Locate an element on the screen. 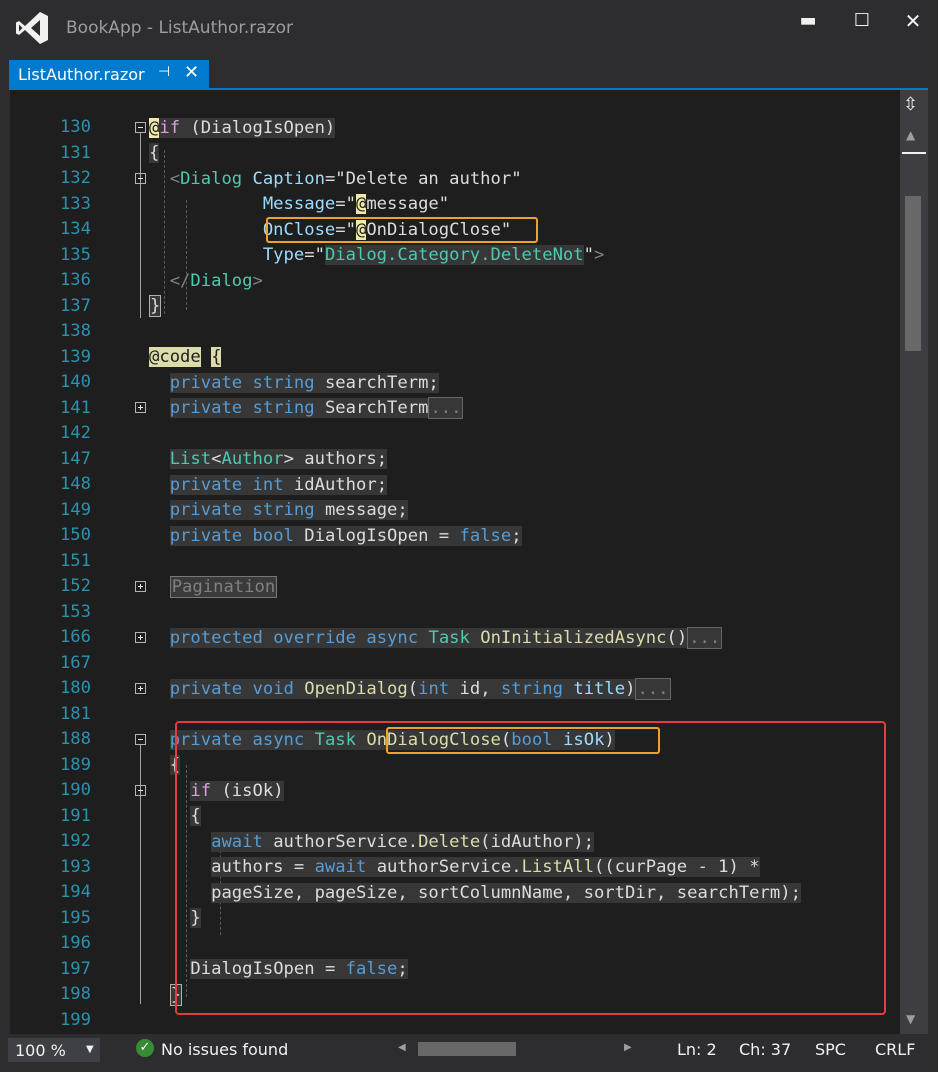 The height and width of the screenshot is (1072, 938). code-line: 149 private int idAuthor; is located at coordinates (455, 496).